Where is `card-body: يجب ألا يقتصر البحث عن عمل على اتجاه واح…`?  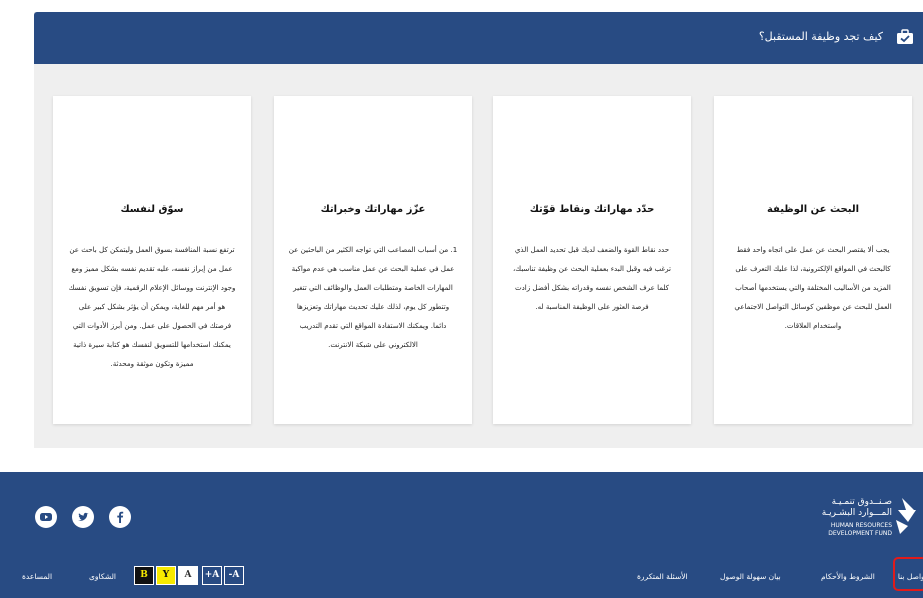 card-body: يجب ألا يقتصر البحث عن عمل على اتجاه واح… is located at coordinates (813, 287).